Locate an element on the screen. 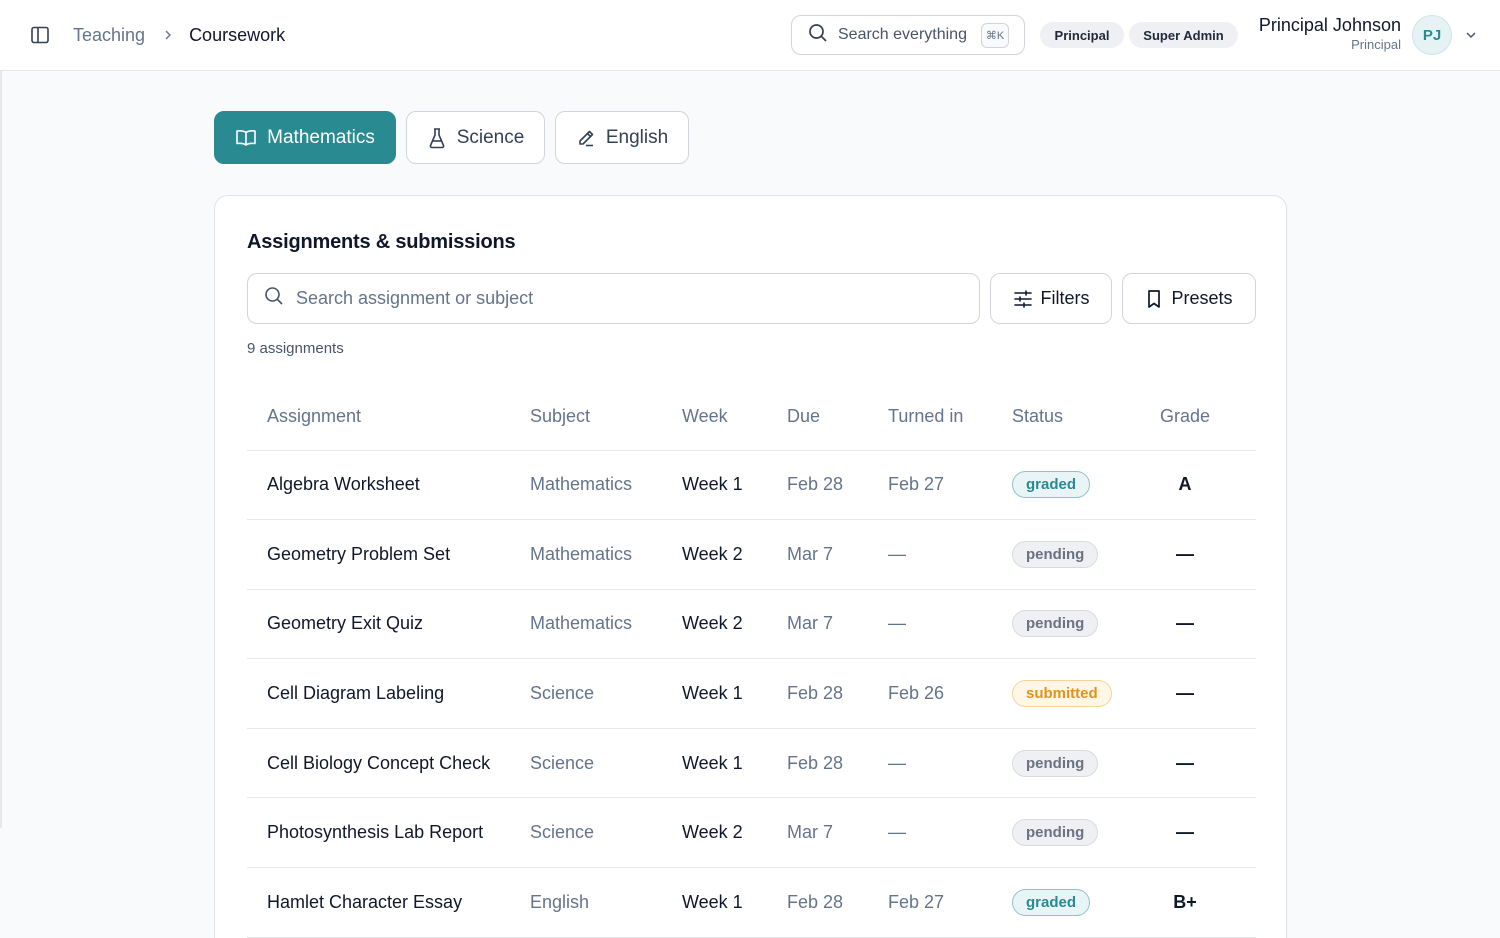 This screenshot has width=1500, height=938. assignment-search-placeholder: Search assignment or subject is located at coordinates (415, 298).